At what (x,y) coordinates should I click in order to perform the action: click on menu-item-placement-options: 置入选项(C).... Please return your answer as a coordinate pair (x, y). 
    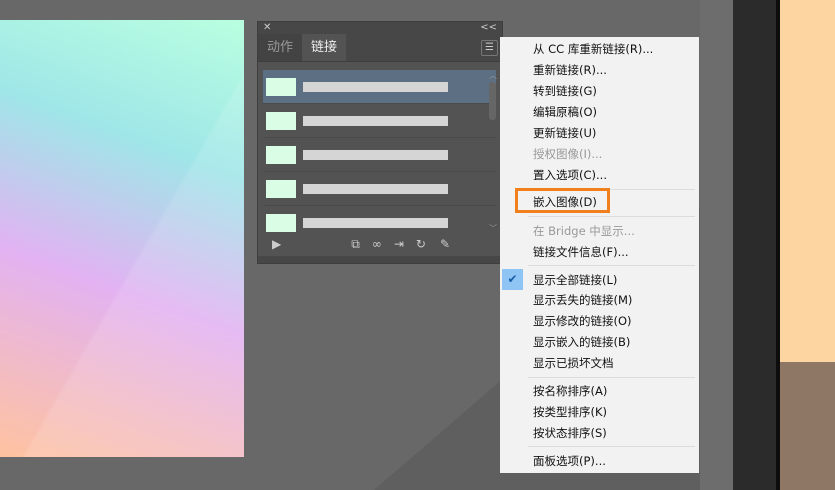
    Looking at the image, I should click on (570, 175).